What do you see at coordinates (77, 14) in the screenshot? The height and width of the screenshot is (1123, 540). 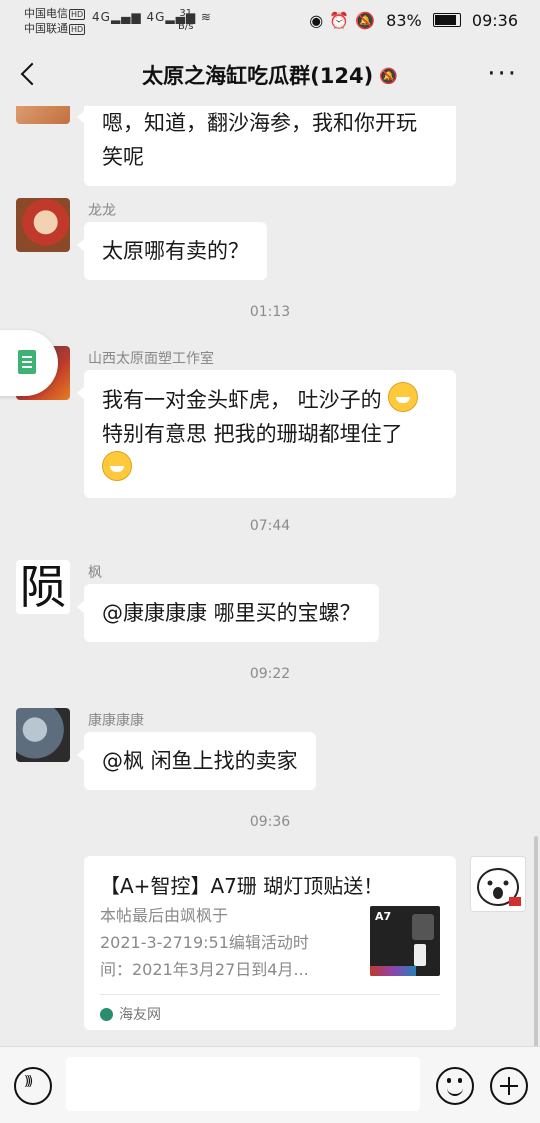 I see `hd-badge-1: HD` at bounding box center [77, 14].